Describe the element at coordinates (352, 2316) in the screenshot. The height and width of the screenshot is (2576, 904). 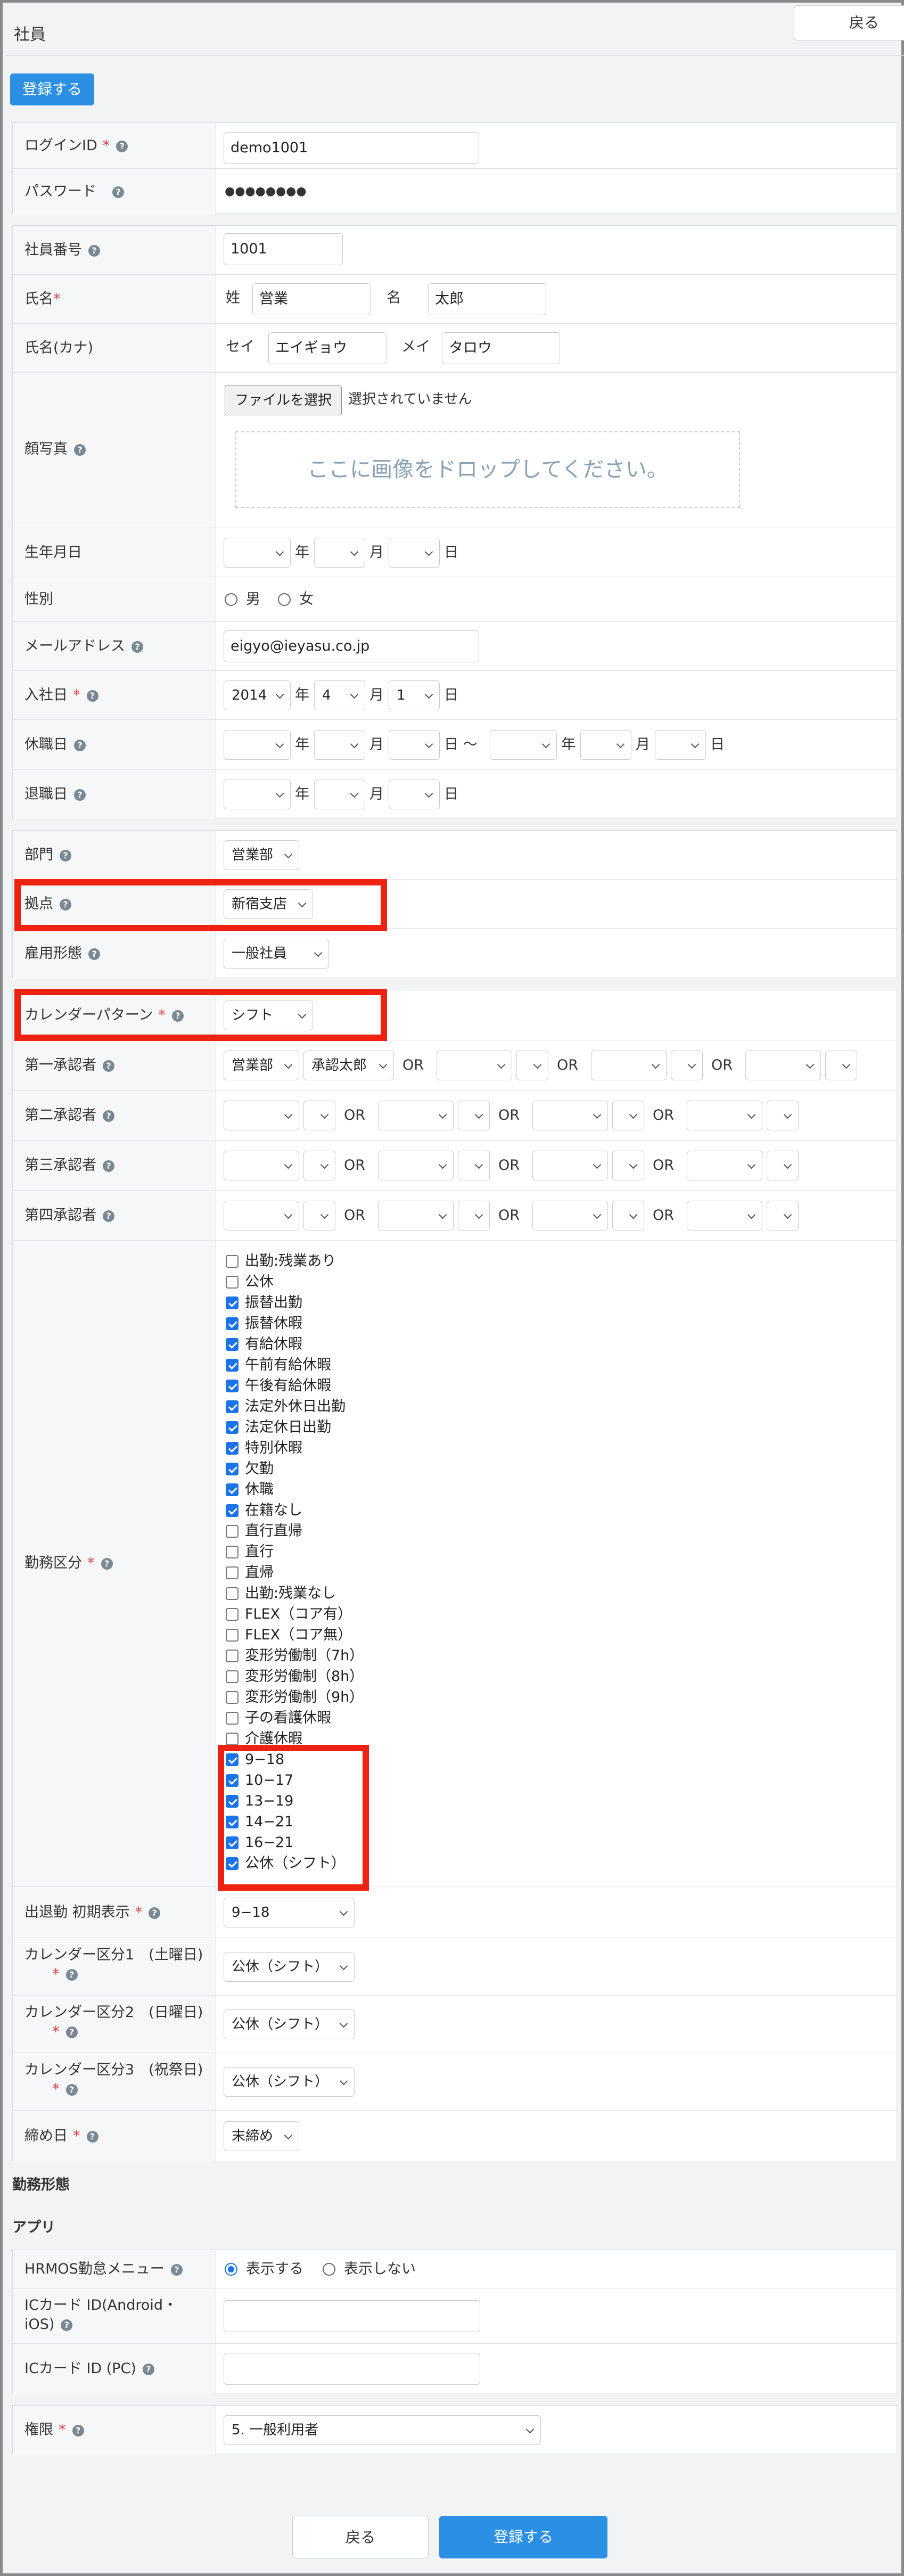
I see `ic-card-android-input` at that location.